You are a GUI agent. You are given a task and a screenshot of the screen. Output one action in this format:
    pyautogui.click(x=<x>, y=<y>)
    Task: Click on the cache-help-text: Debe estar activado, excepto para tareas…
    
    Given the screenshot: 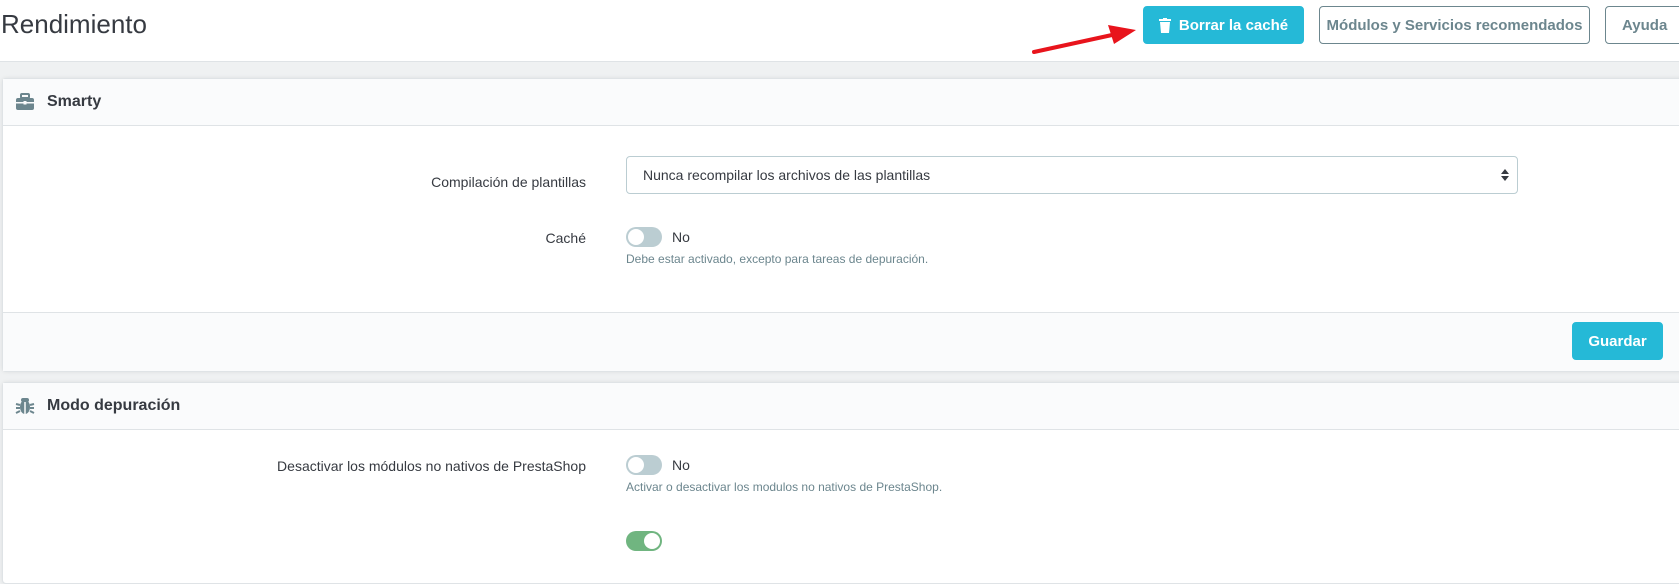 What is the action you would take?
    pyautogui.click(x=777, y=259)
    